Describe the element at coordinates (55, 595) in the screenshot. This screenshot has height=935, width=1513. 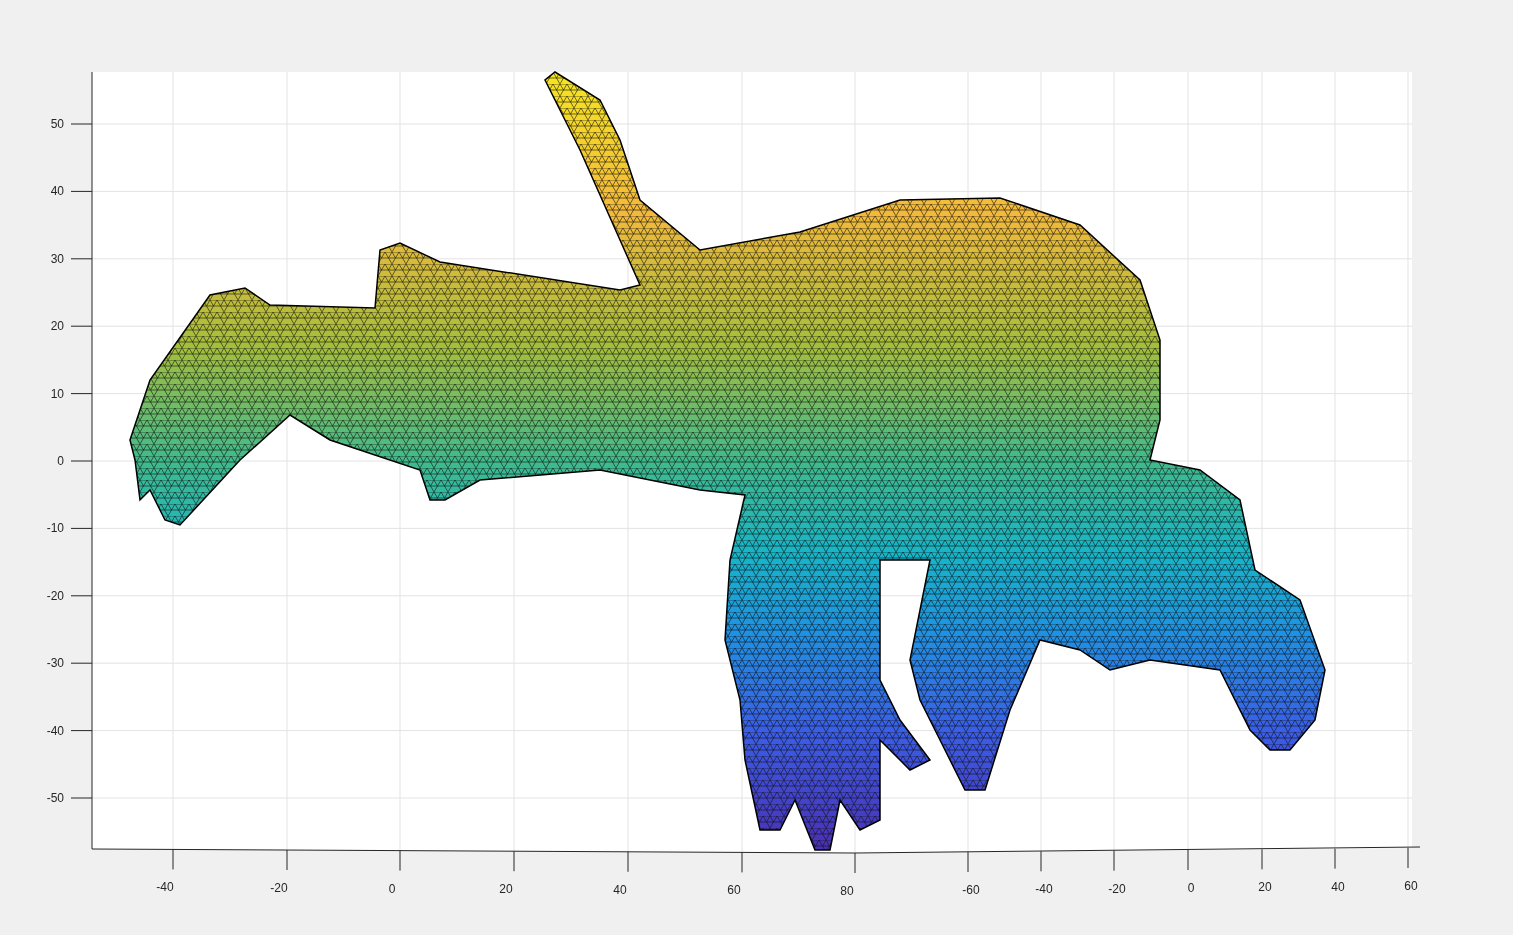
I see `y-tick-label: -20` at that location.